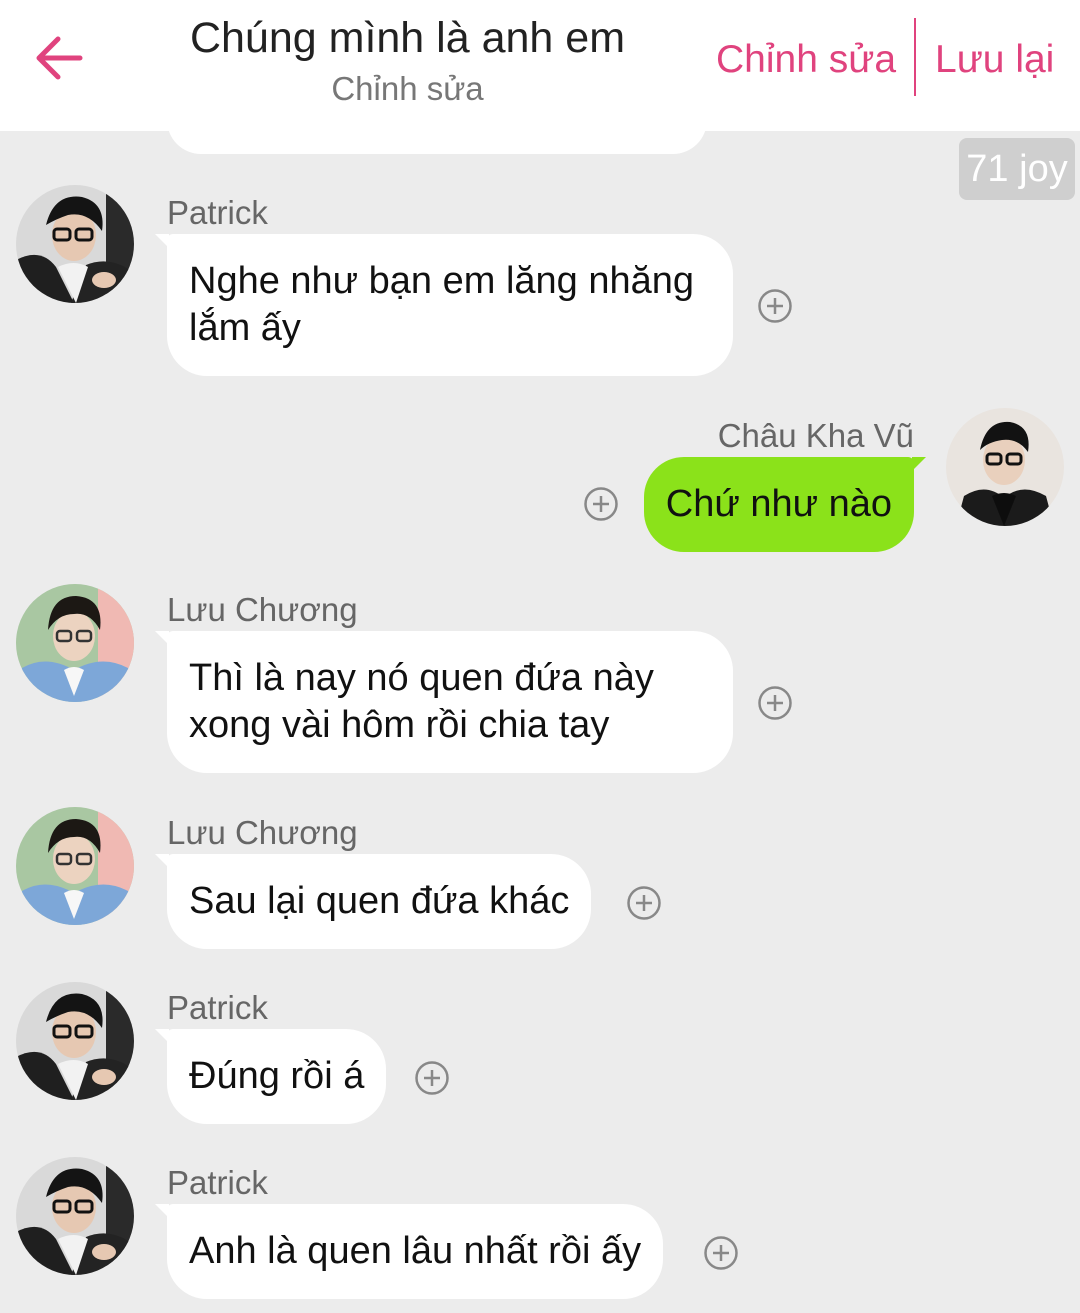 This screenshot has height=1313, width=1080. I want to click on message-bubble: Nghe như bạn em lăng nhăng lắm ấy, so click(444, 305).